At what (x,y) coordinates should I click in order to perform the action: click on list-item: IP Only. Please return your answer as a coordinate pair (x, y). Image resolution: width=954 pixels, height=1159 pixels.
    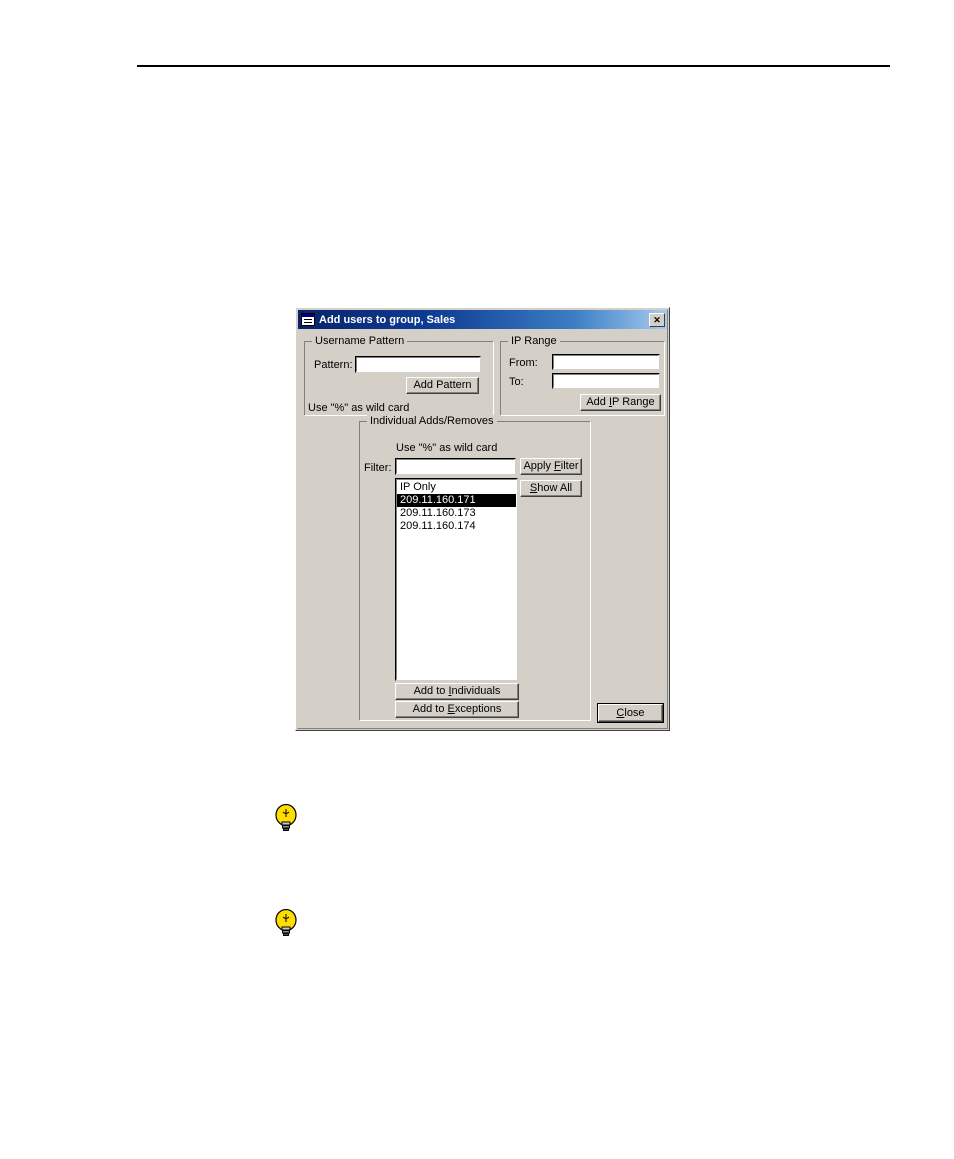
    Looking at the image, I should click on (456, 487).